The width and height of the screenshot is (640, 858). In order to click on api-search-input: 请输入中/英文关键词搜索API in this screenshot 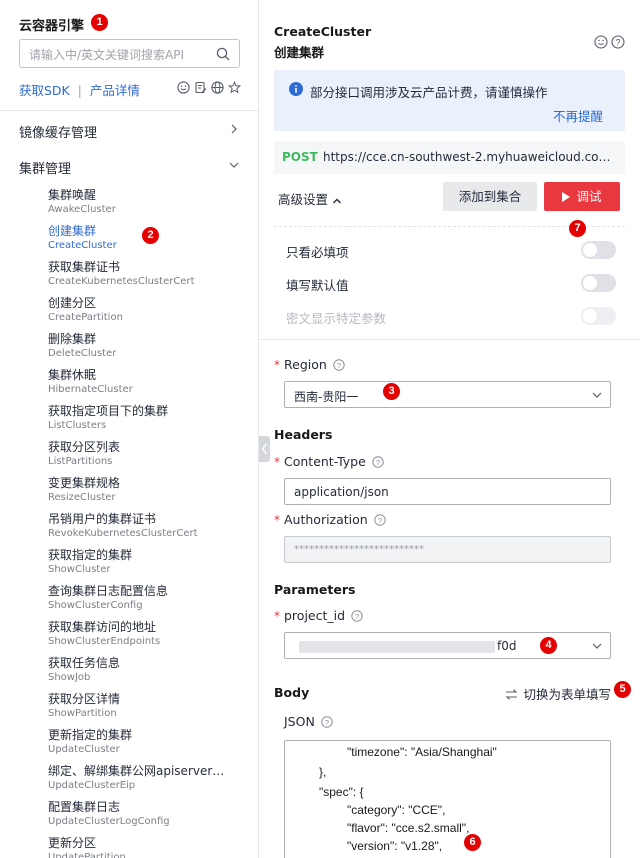, I will do `click(129, 53)`.